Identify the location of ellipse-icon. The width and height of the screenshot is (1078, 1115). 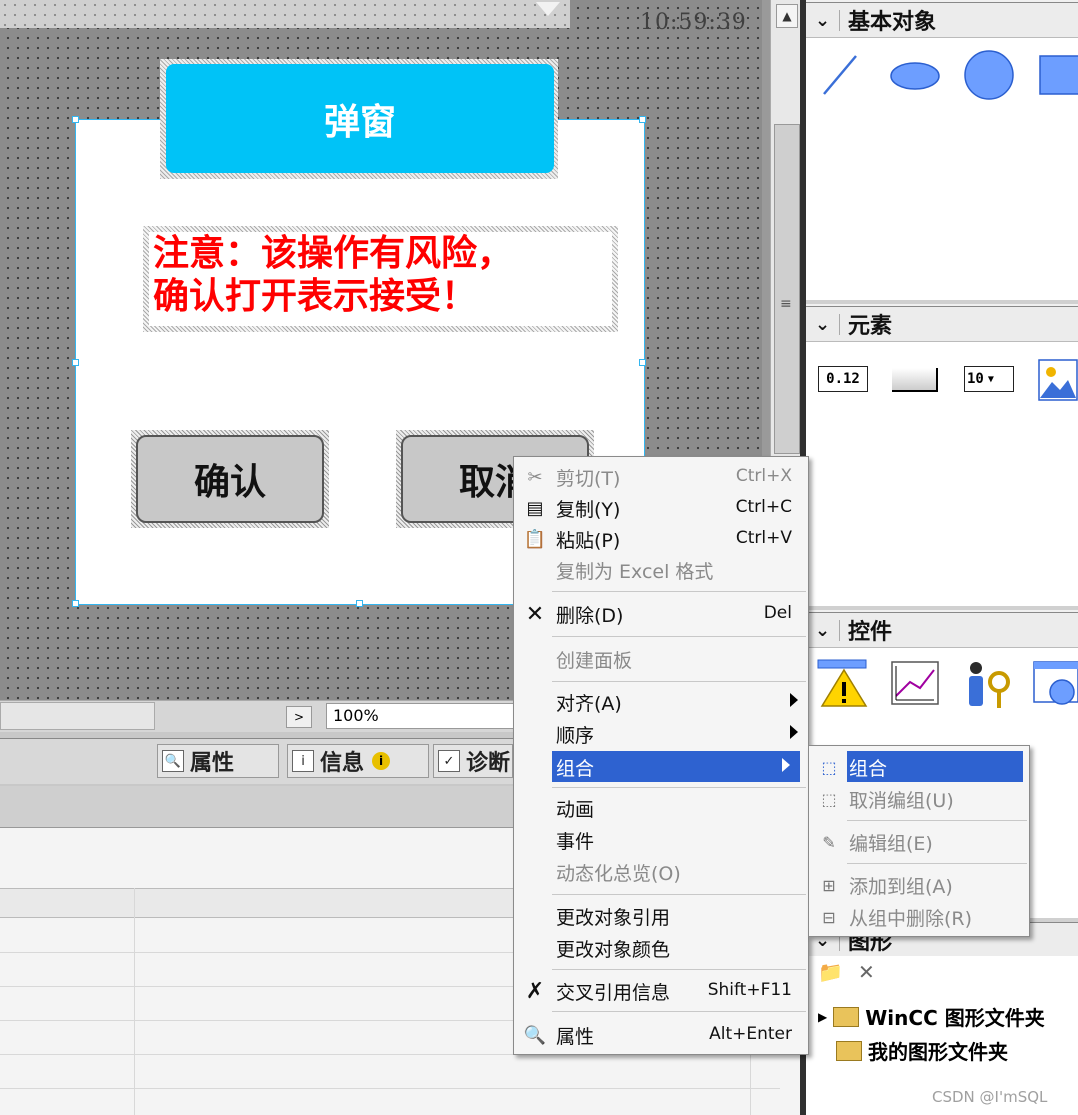
(915, 76).